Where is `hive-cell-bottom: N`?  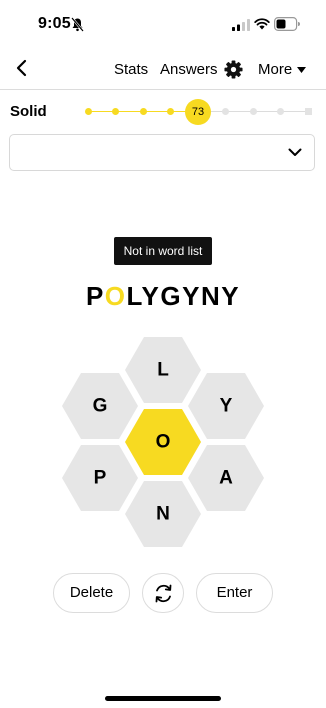
hive-cell-bottom: N is located at coordinates (163, 514).